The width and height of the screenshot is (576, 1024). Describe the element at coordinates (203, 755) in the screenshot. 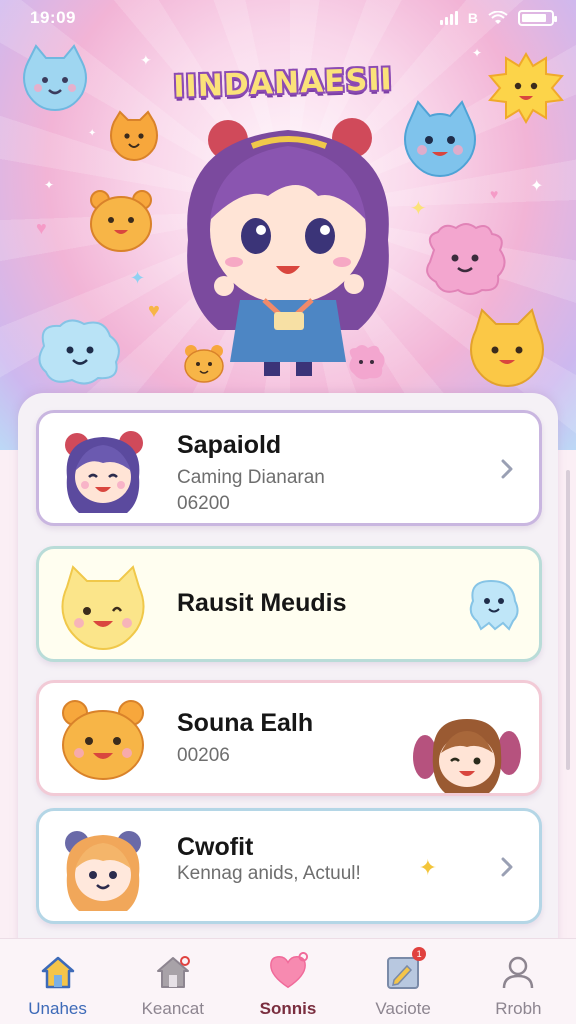

I see `card-number: 00206` at that location.